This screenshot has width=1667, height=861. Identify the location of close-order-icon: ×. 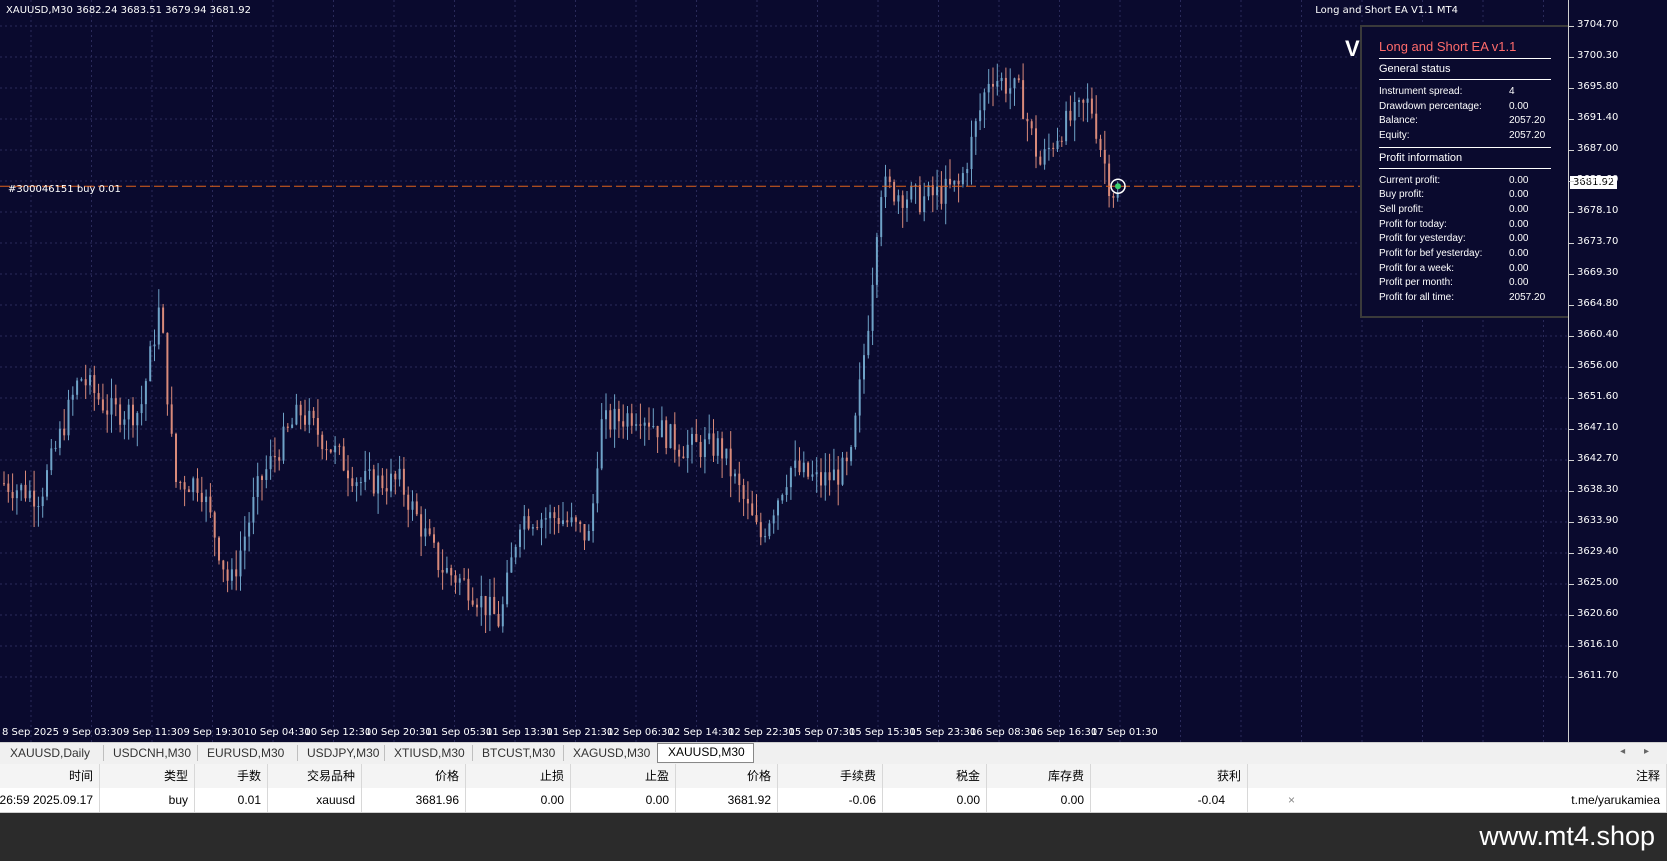
(1291, 800).